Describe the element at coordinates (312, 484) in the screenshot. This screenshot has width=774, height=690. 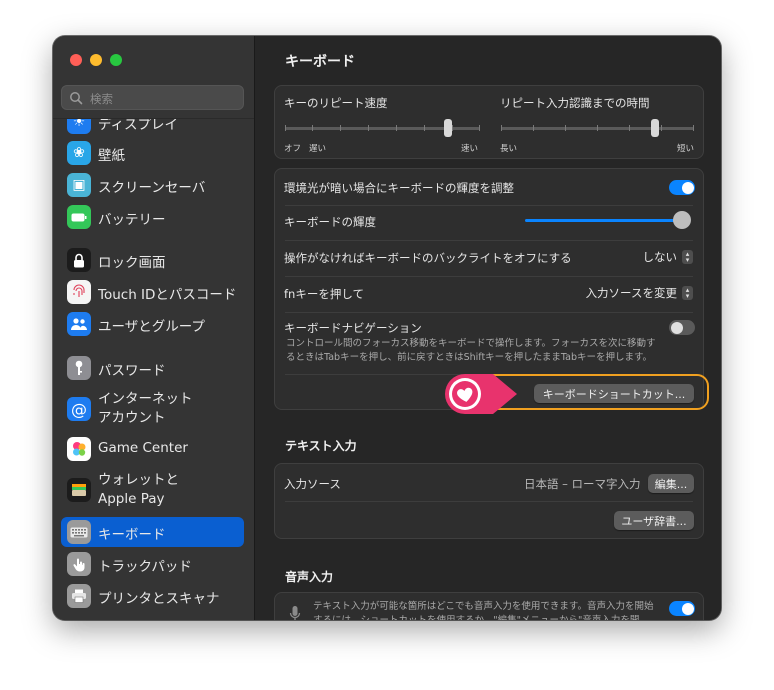
I see `input-sources-label: 入力ソース` at that location.